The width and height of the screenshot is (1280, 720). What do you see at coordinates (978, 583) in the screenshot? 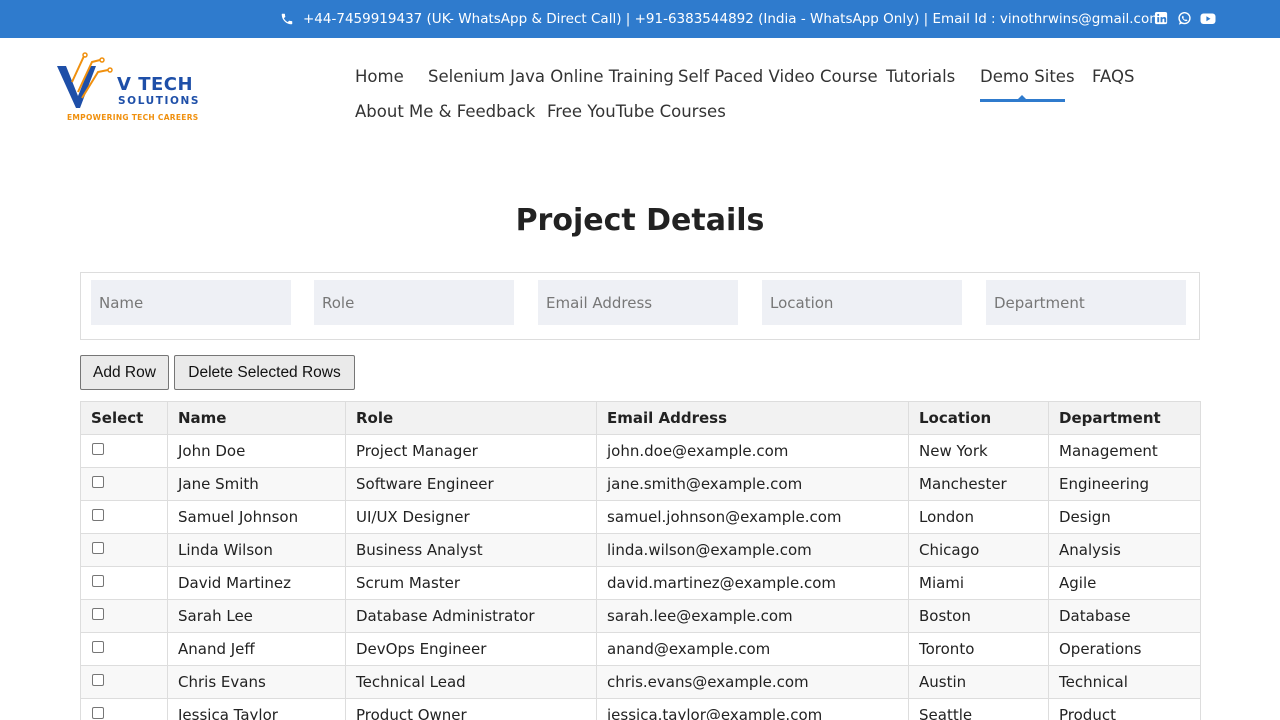
I see `cell-location: Miami` at bounding box center [978, 583].